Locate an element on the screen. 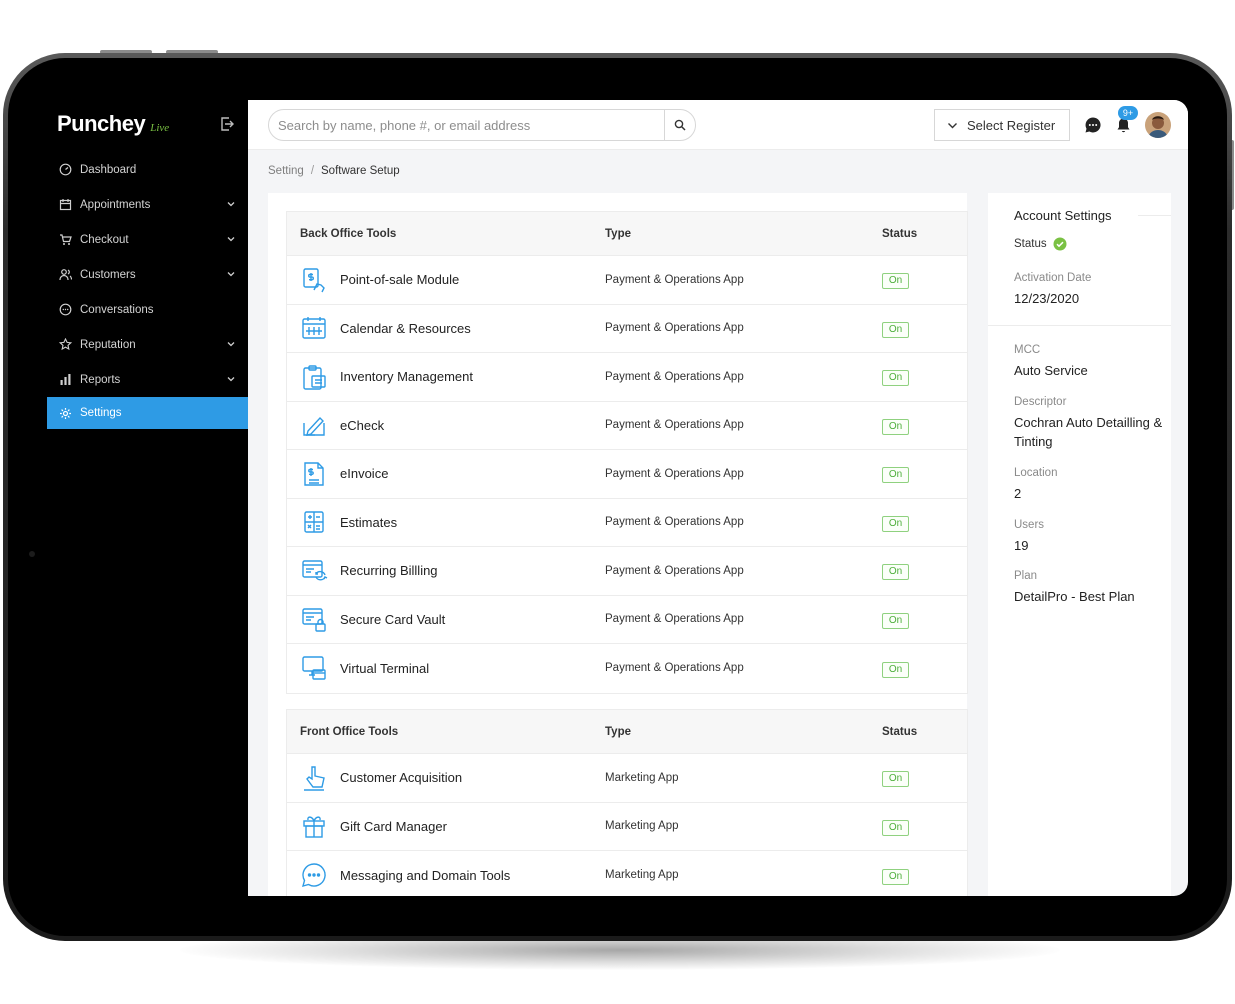 The height and width of the screenshot is (1004, 1235). search-box is located at coordinates (482, 125).